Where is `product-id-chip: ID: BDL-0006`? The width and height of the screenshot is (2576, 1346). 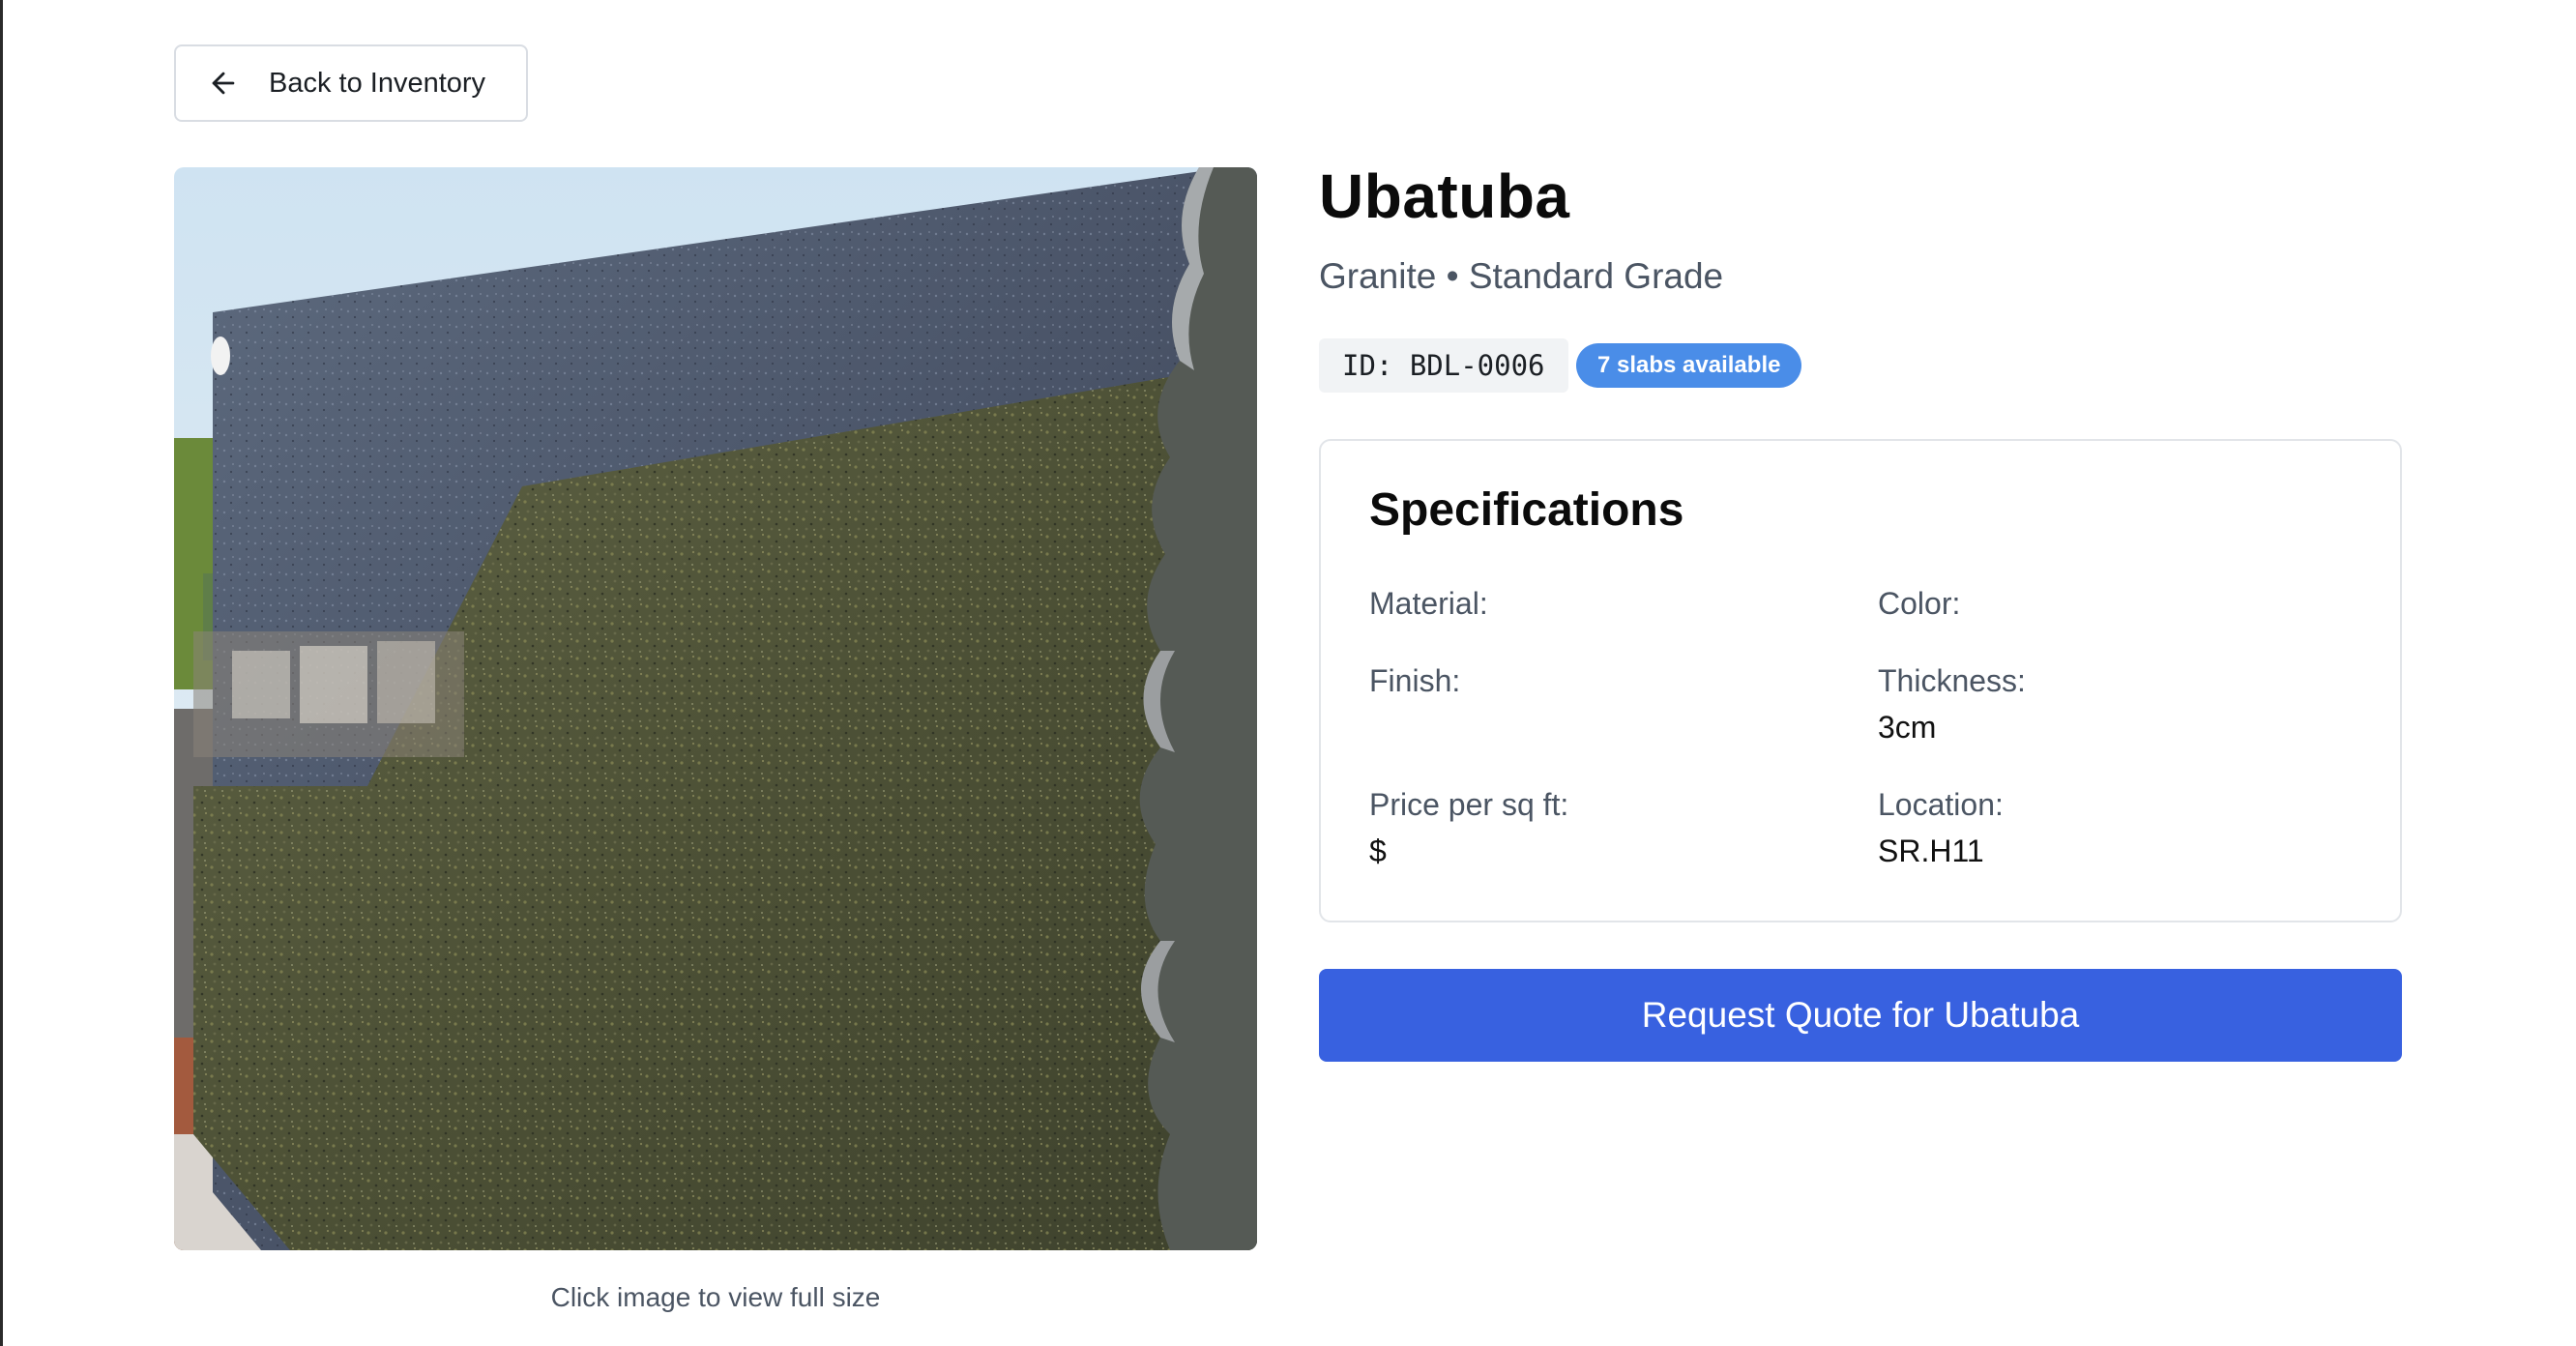 product-id-chip: ID: BDL-0006 is located at coordinates (1443, 366).